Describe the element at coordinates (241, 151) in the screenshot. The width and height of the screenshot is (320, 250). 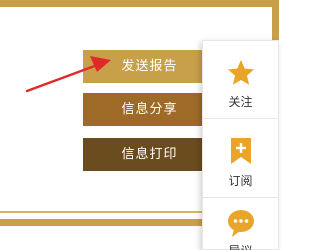
I see `bookmark-plus-icon` at that location.